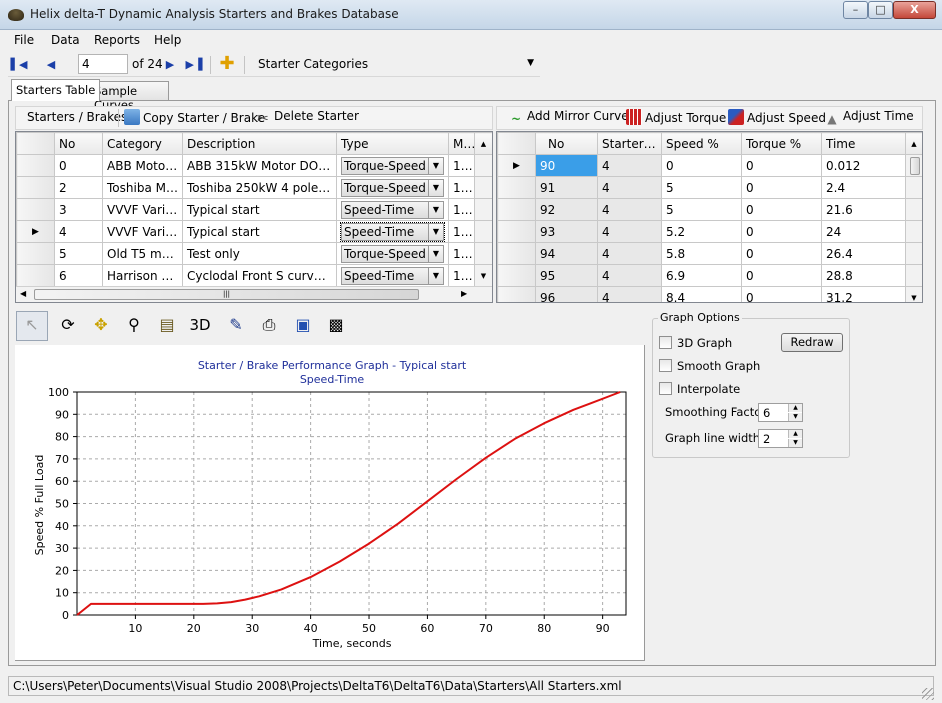  What do you see at coordinates (142, 253) in the screenshot?
I see `cell-category: Old T5 map 1` at bounding box center [142, 253].